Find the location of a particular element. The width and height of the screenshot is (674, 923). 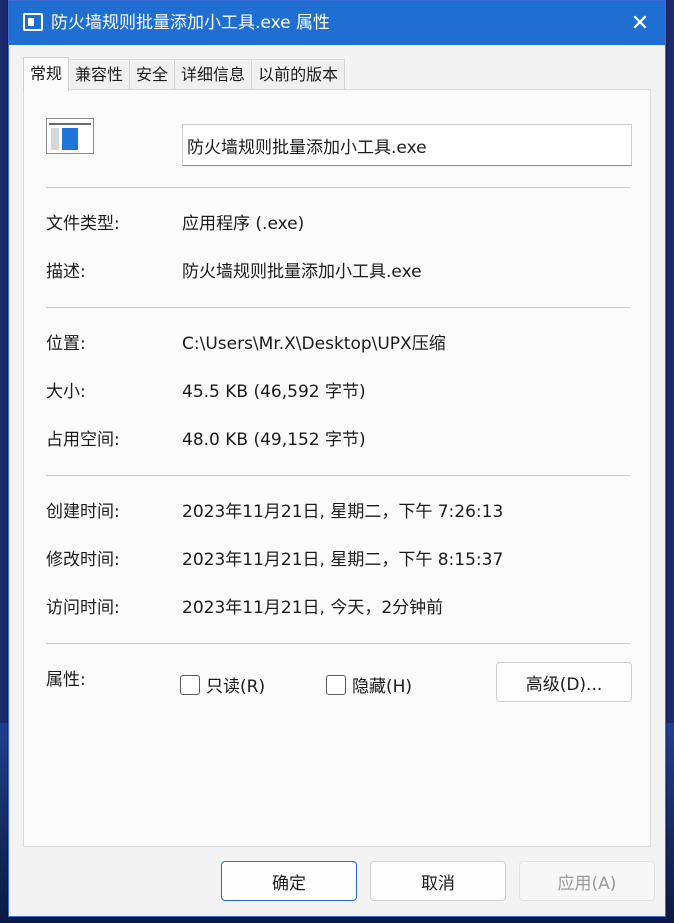

location-label: 位置: is located at coordinates (66, 344).